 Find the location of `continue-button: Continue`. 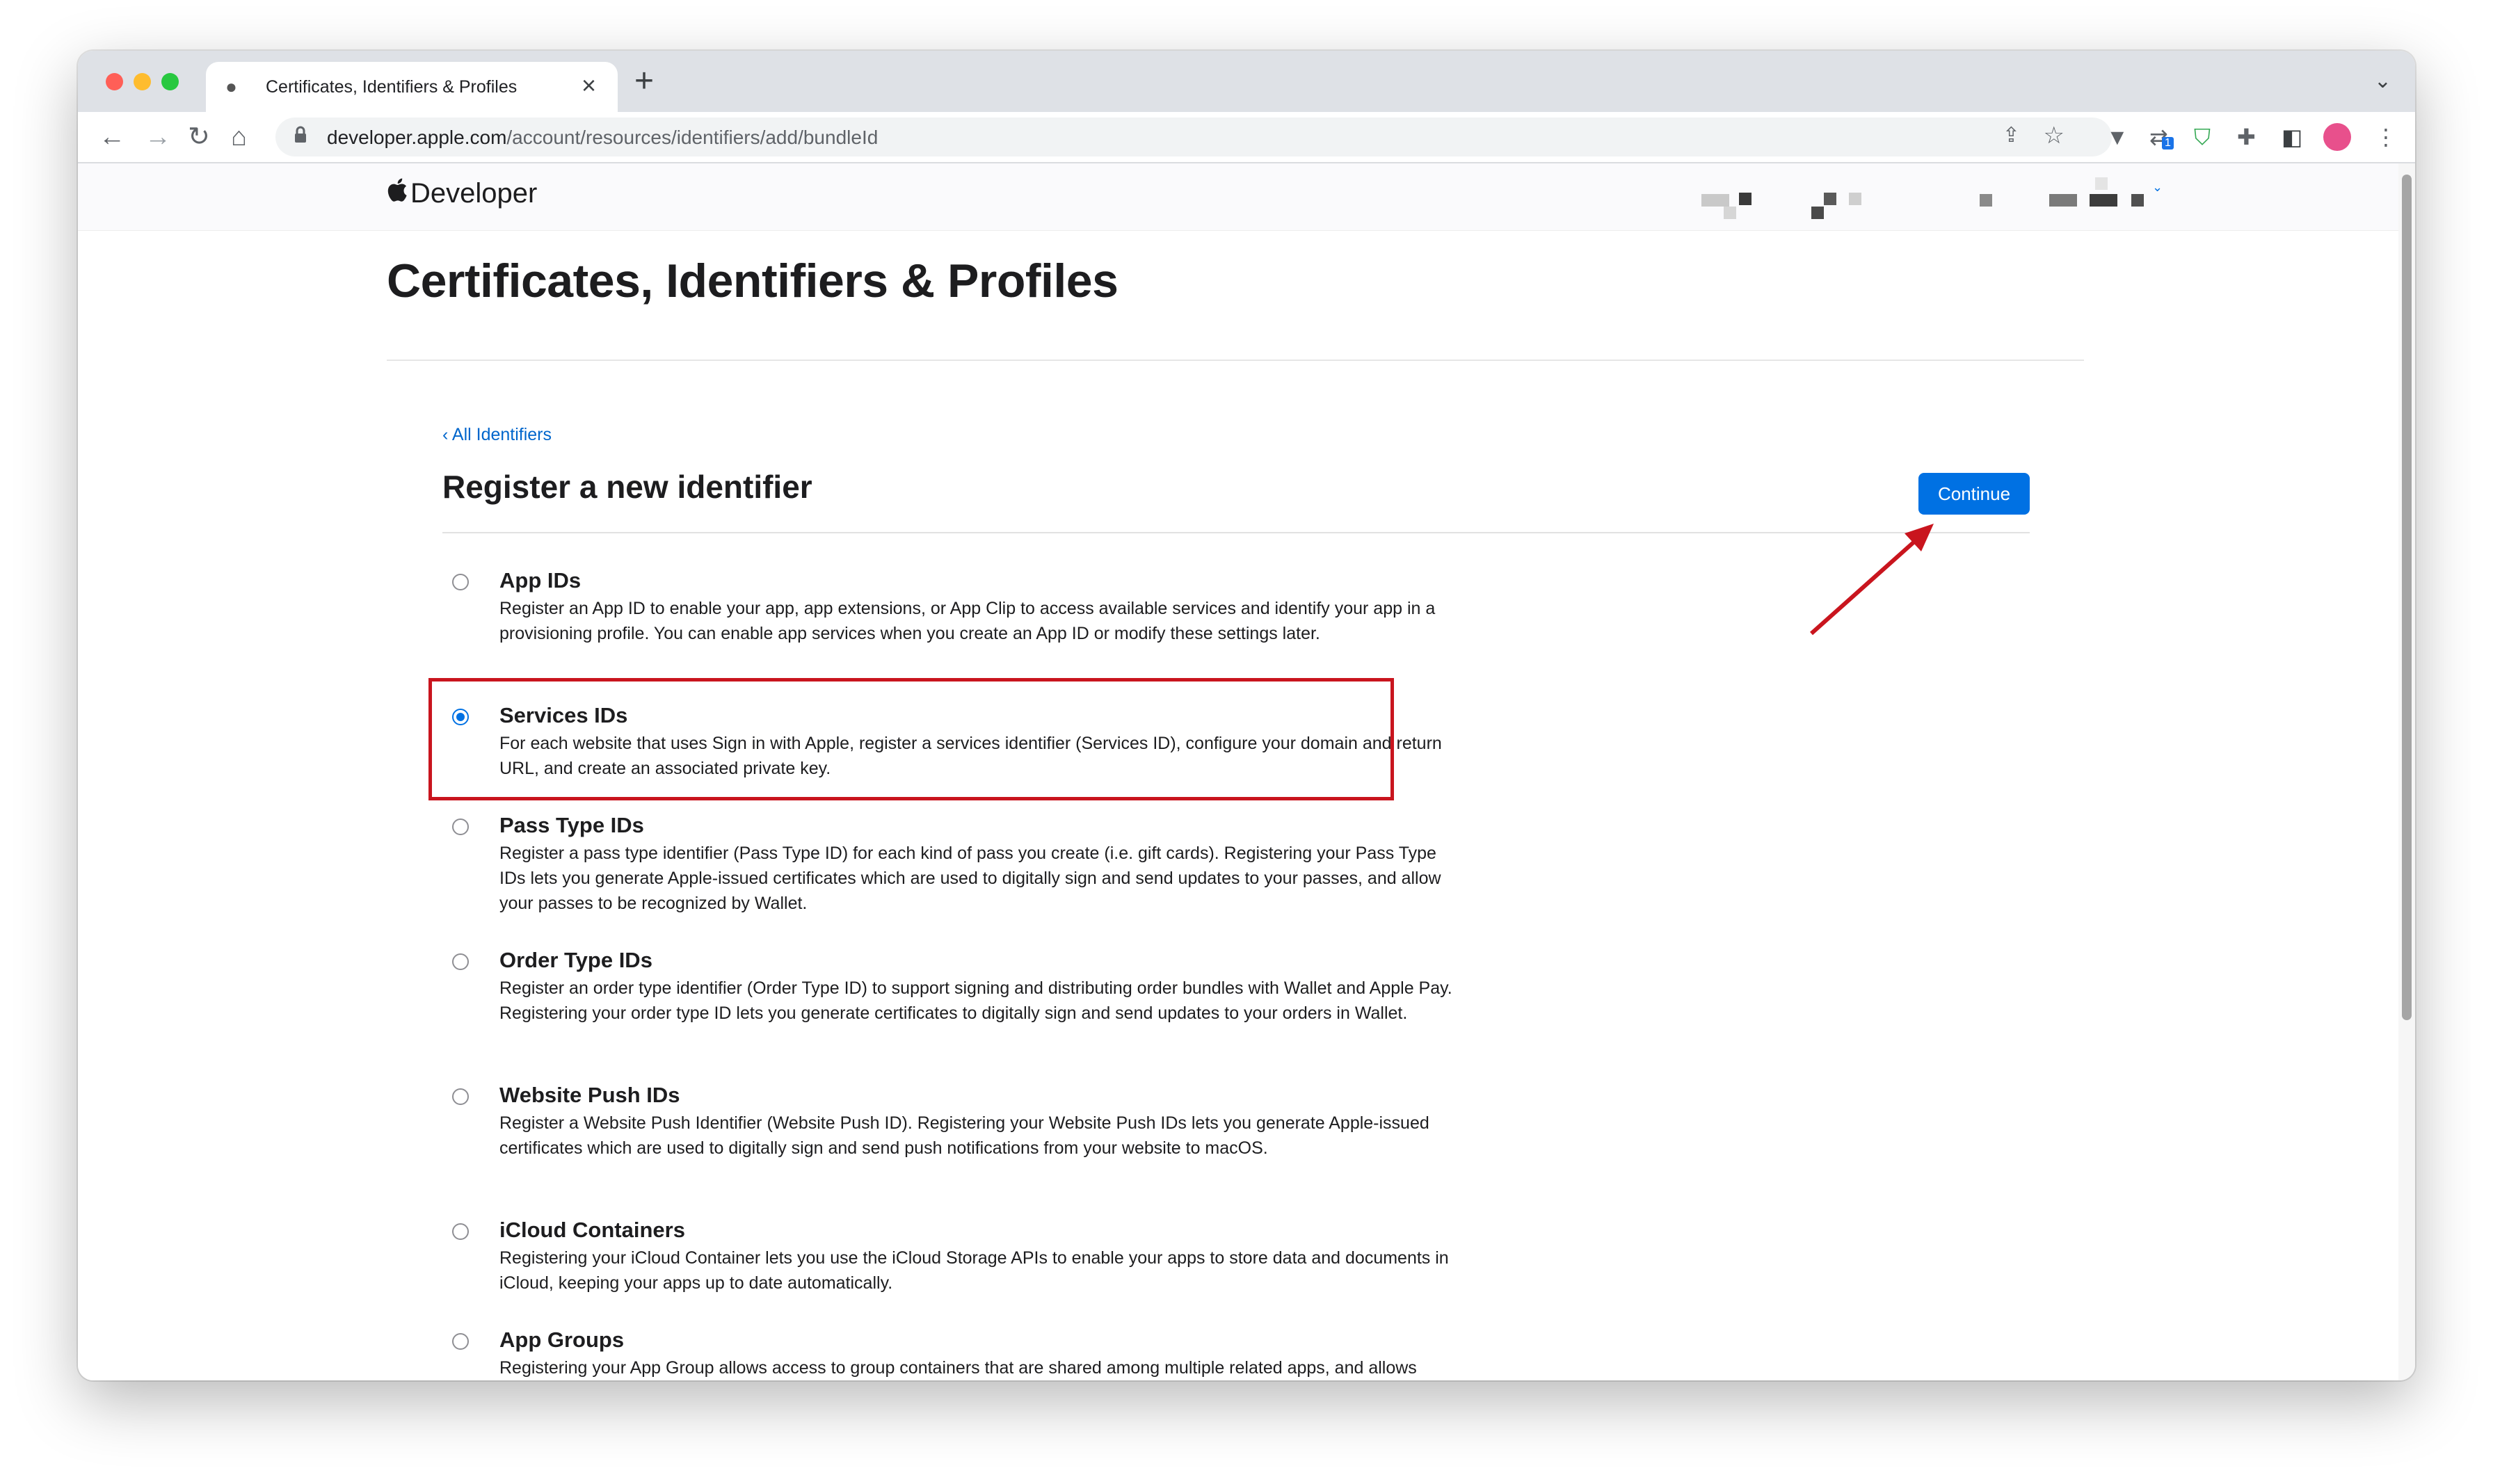

continue-button: Continue is located at coordinates (1974, 494).